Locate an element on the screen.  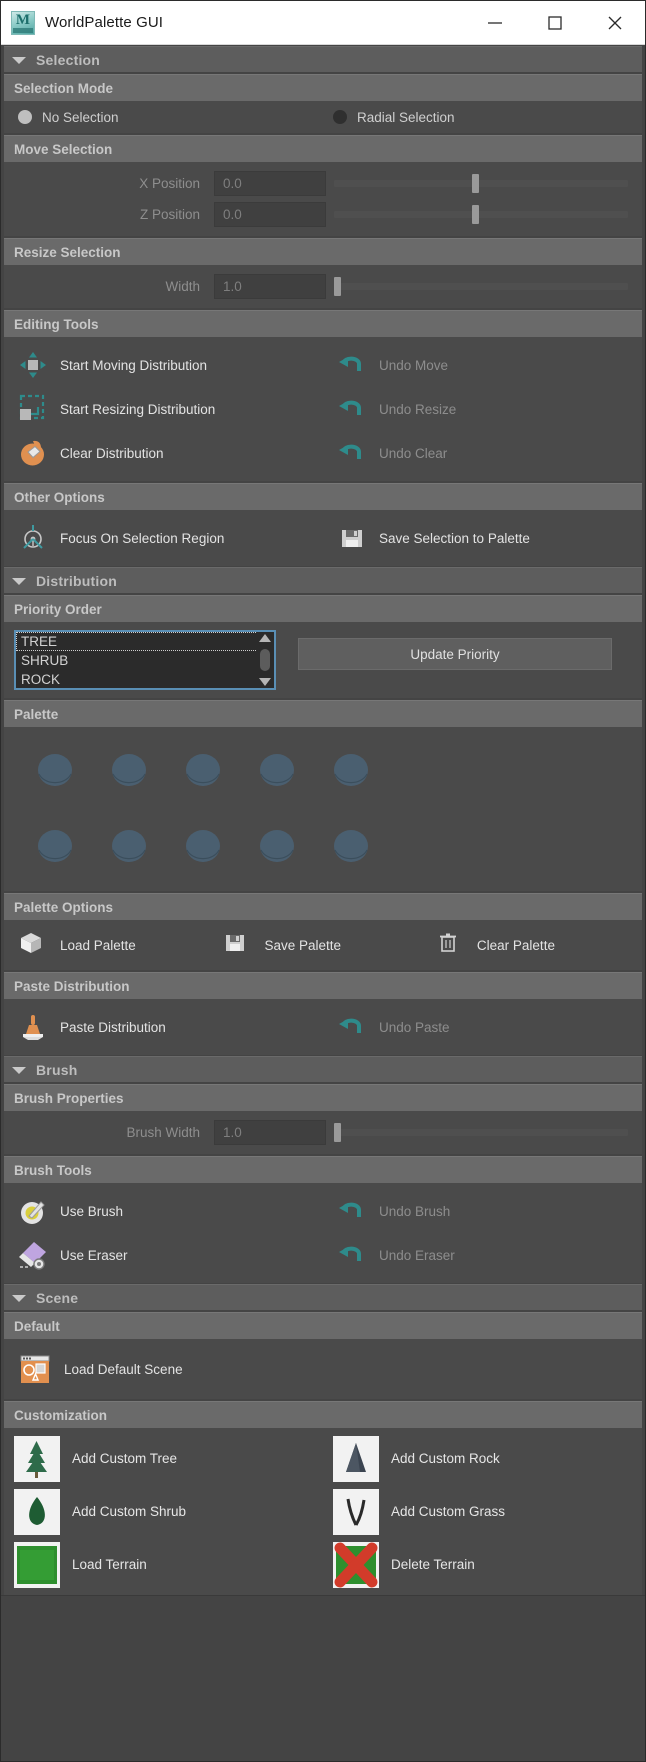
minimize-button is located at coordinates (495, 22).